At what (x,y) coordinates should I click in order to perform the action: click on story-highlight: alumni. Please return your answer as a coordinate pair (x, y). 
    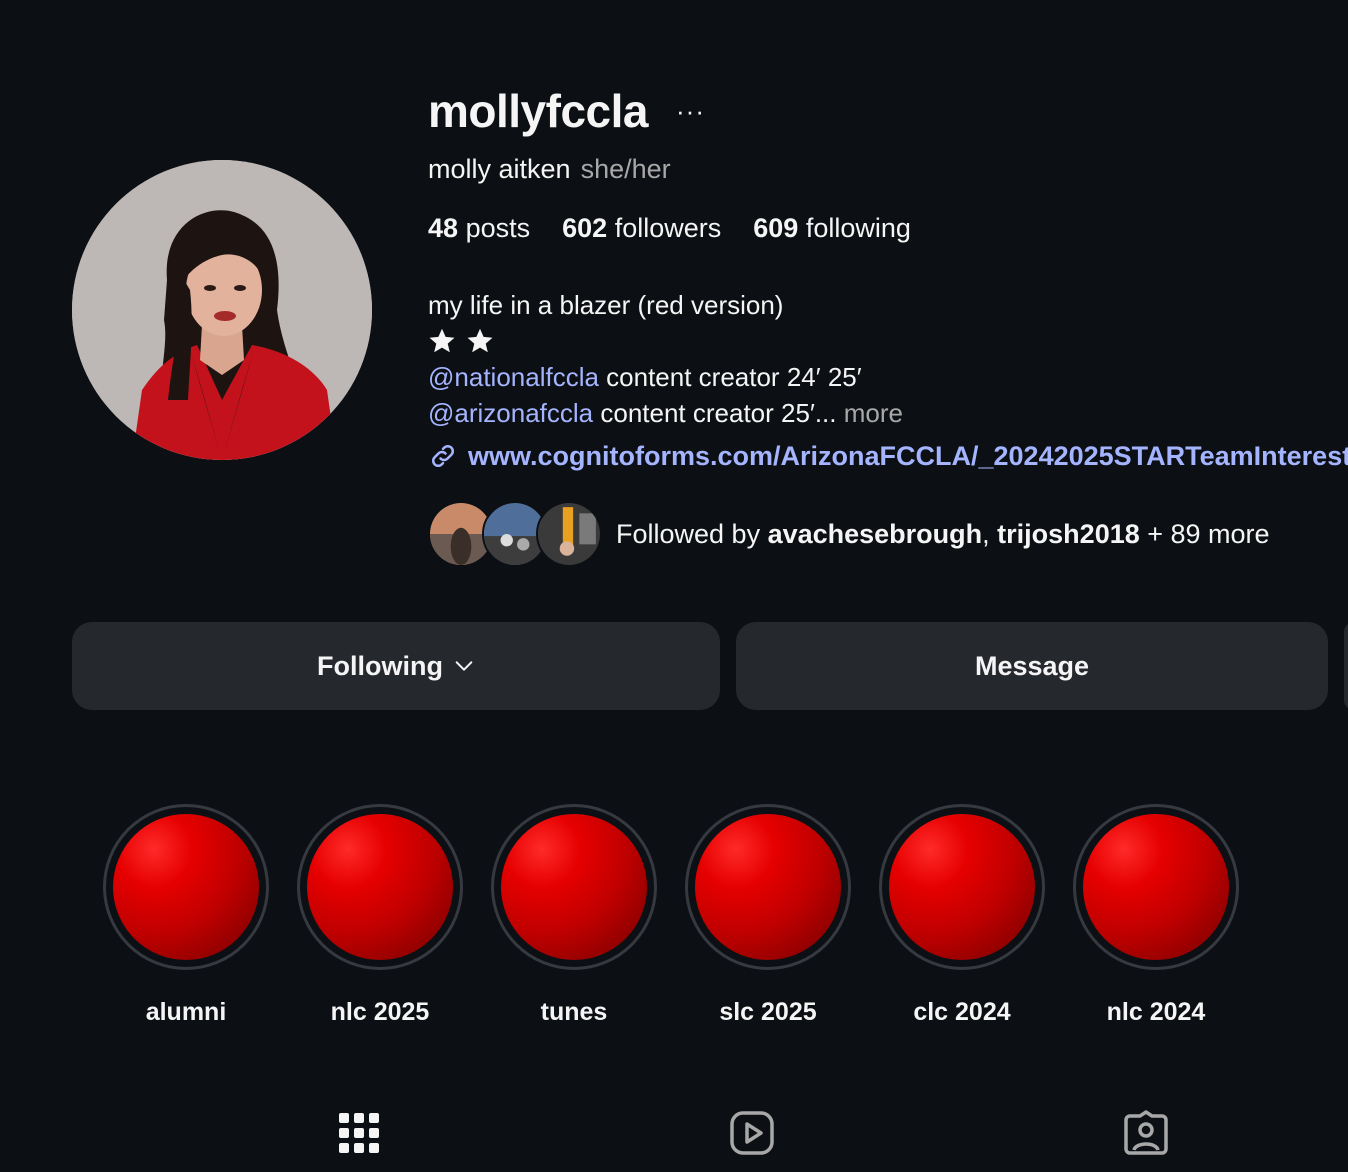
    Looking at the image, I should click on (186, 915).